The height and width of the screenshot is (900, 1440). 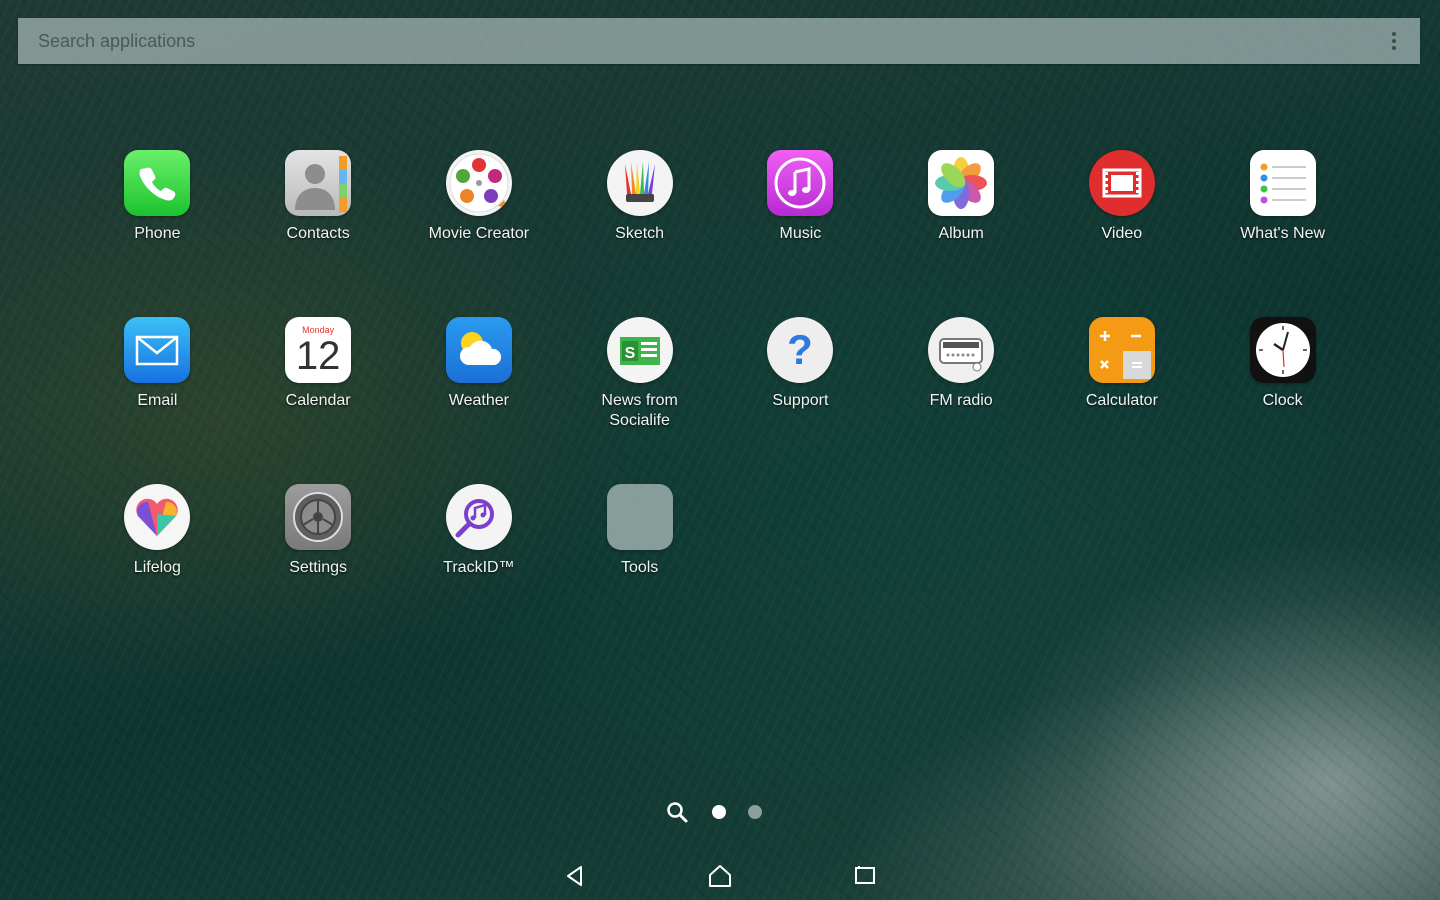 I want to click on settings-icon, so click(x=318, y=517).